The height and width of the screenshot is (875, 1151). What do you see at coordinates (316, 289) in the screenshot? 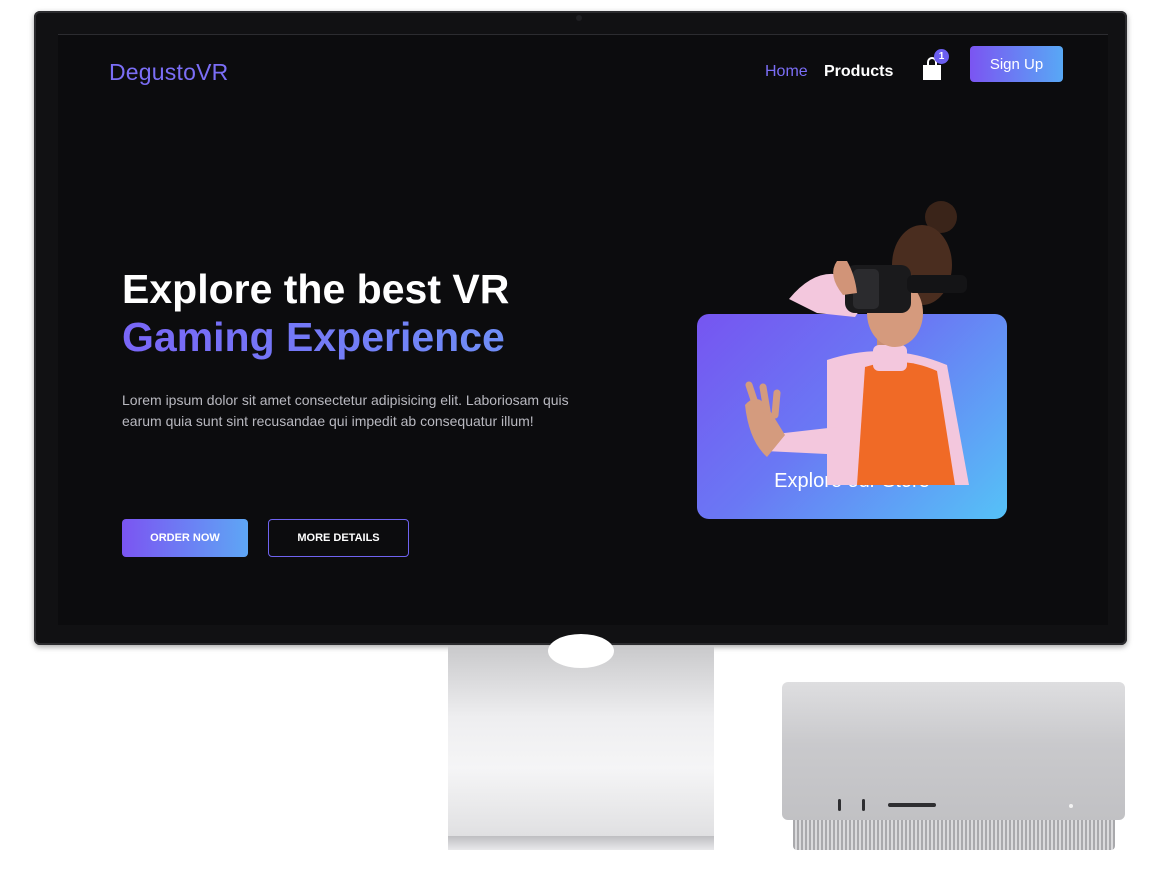
I see `hero-title-line1: Explore the best VR` at bounding box center [316, 289].